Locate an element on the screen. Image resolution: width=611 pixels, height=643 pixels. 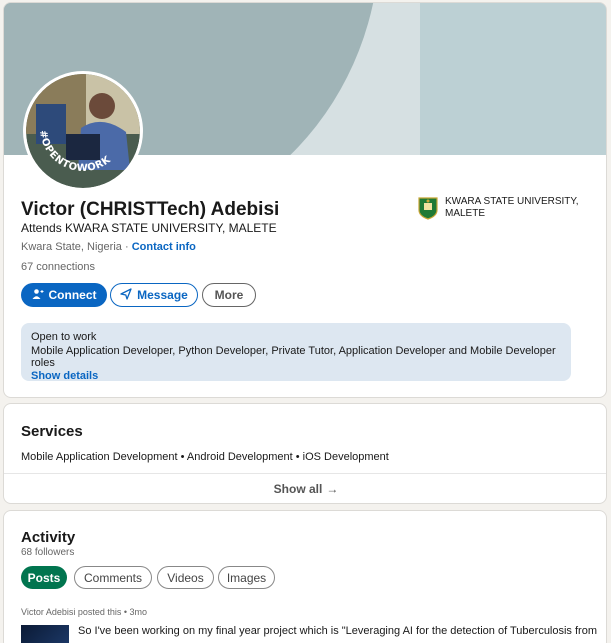
followers-count: 68 followers is located at coordinates (48, 552).